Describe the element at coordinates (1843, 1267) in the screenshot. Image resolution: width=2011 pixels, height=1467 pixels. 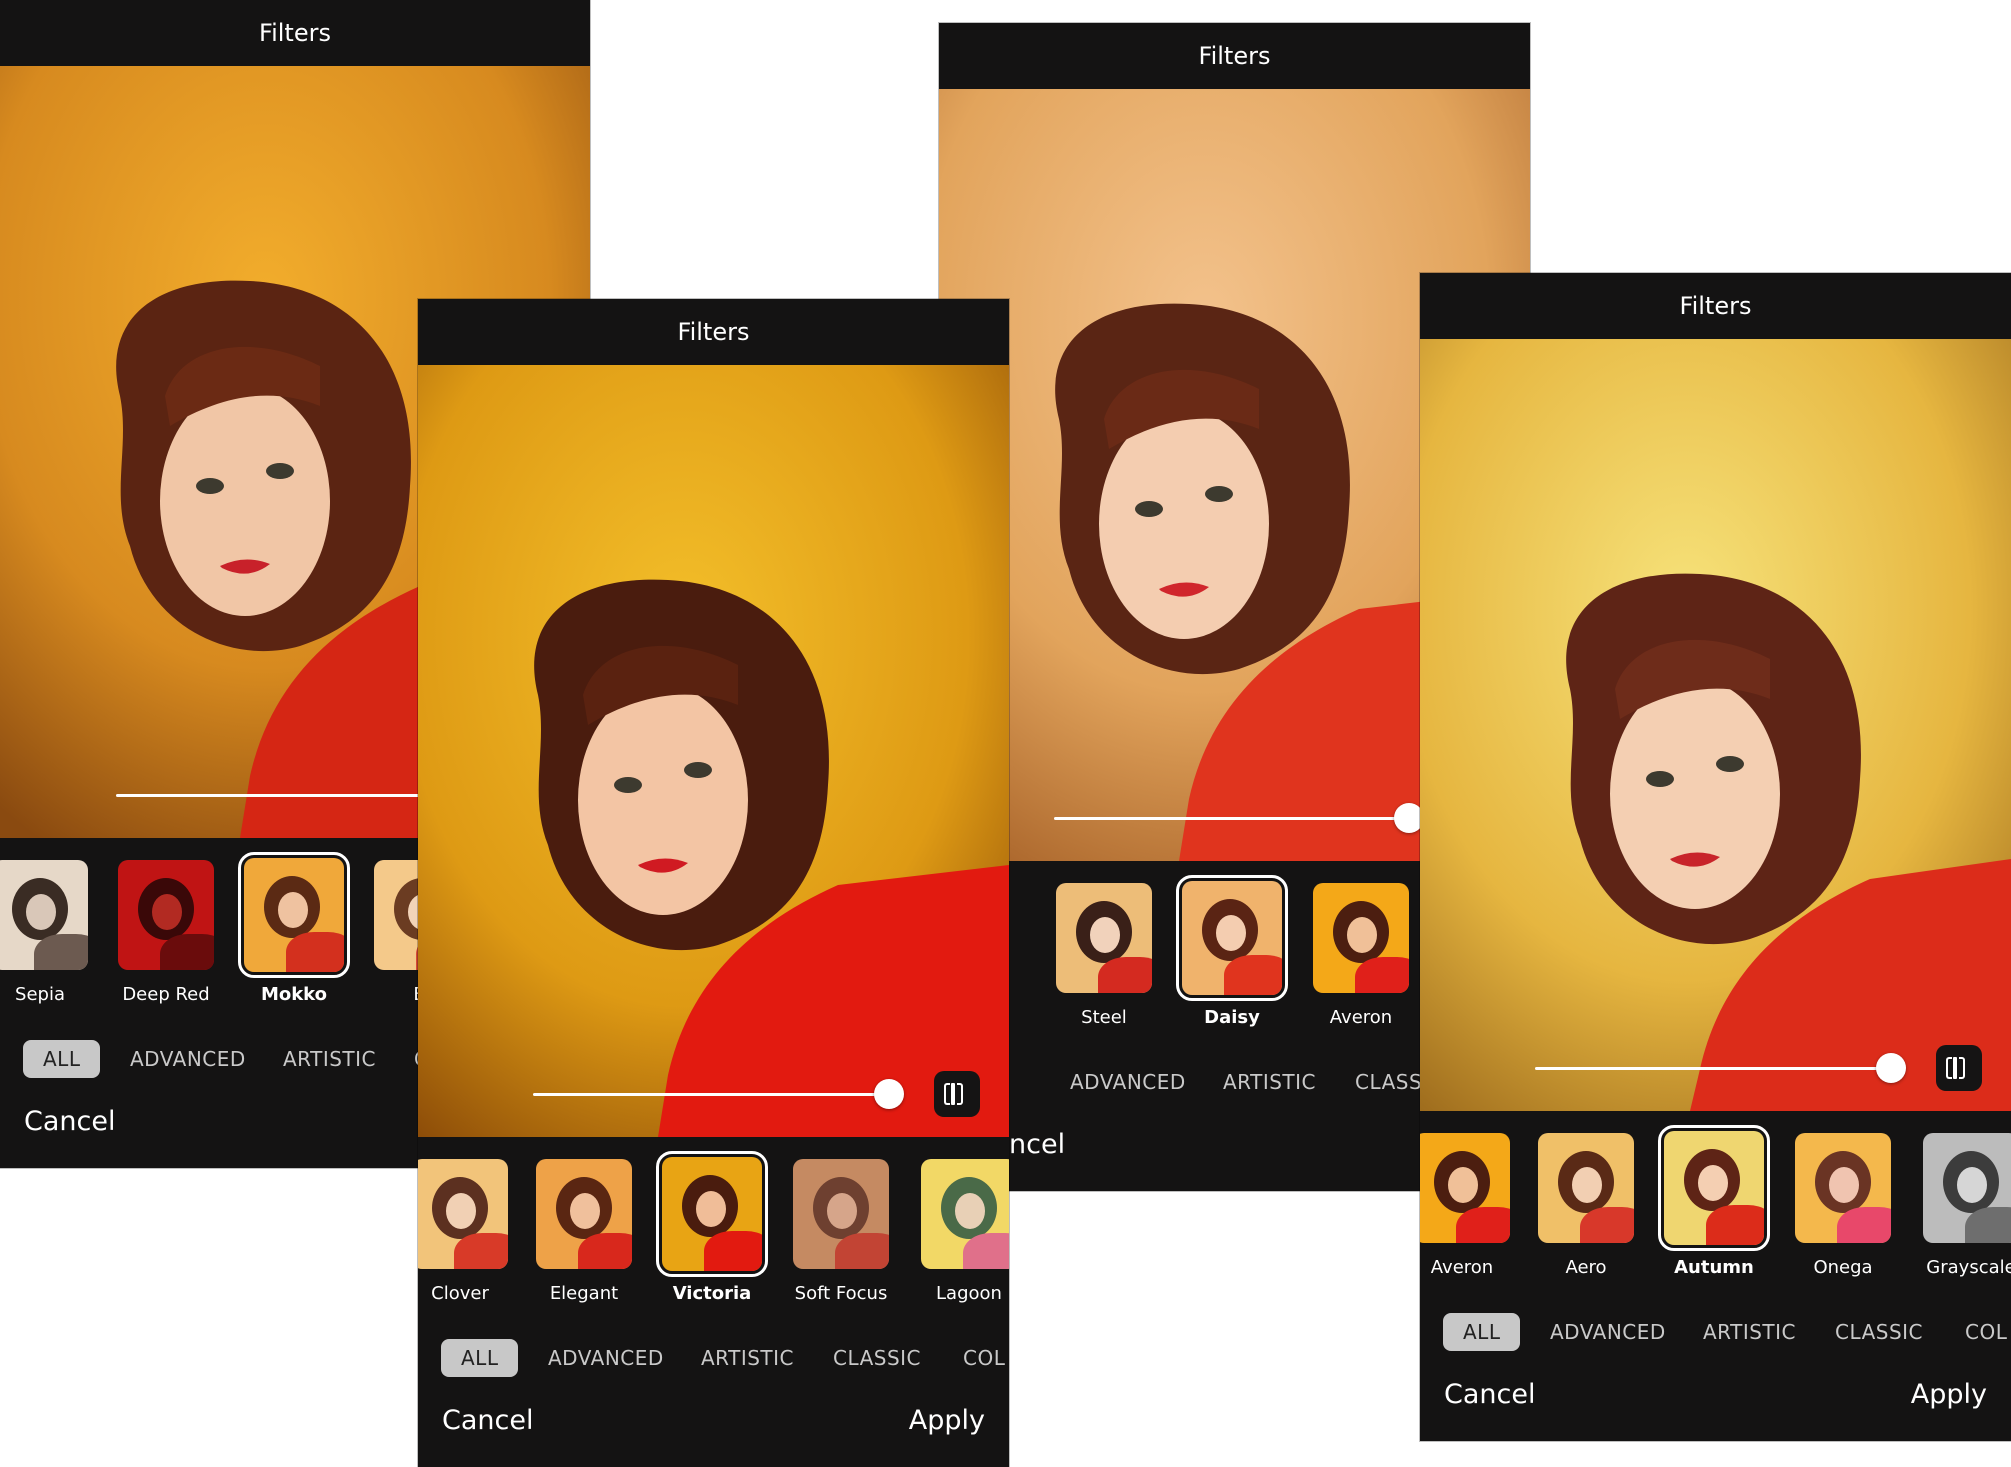
I see `filter-label: Onega` at that location.